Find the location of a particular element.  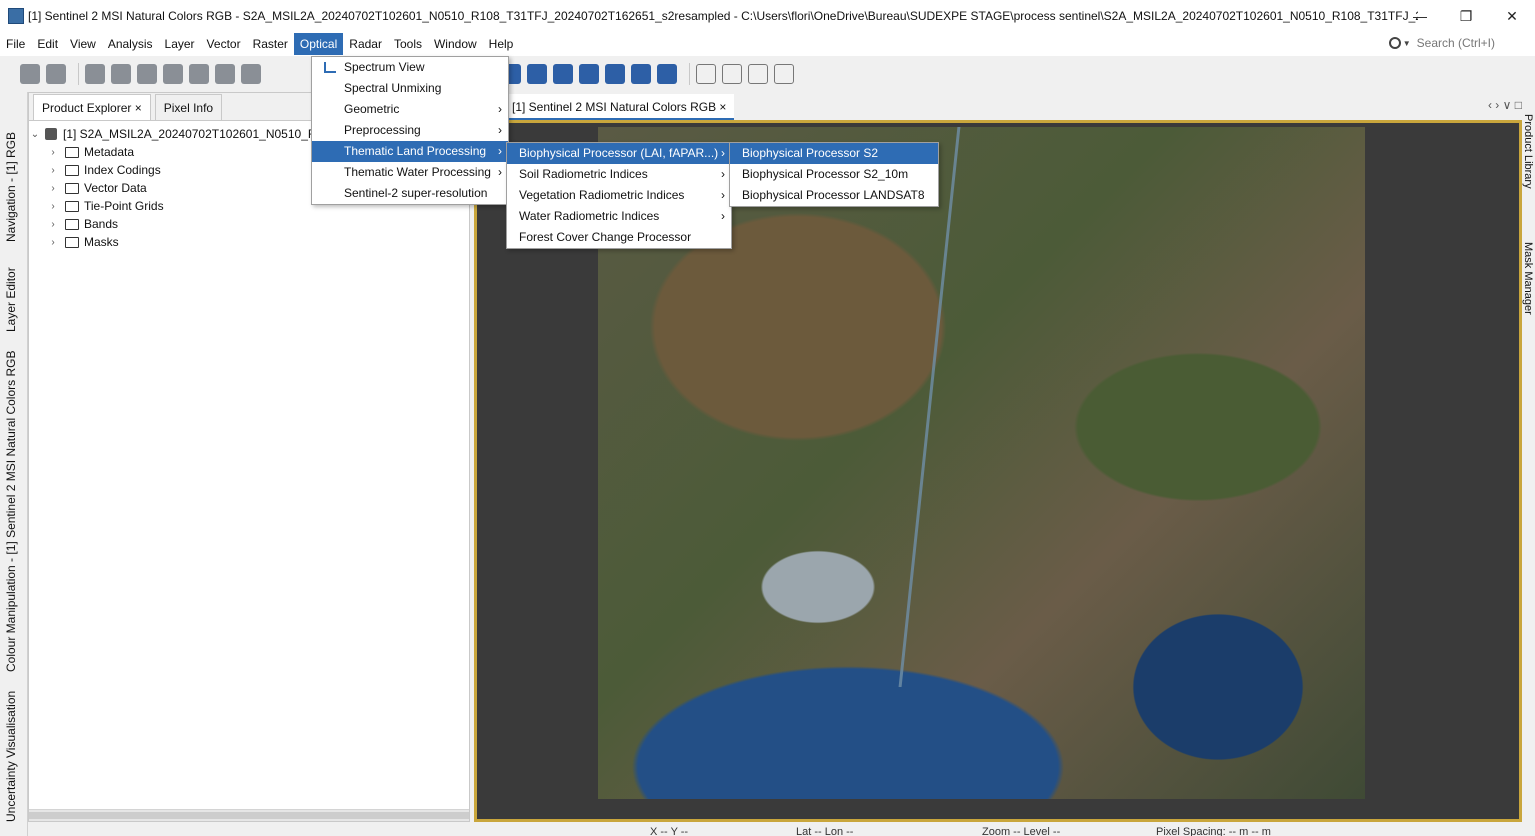

horizontal-scrollbar is located at coordinates (249, 815).